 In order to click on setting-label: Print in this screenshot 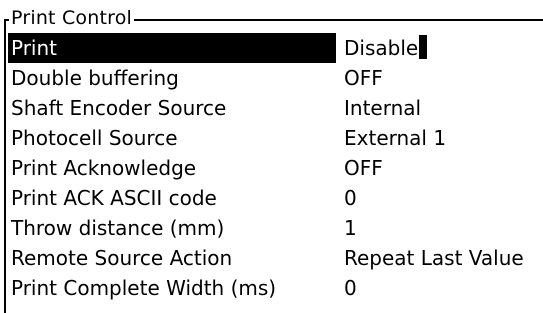, I will do `click(172, 48)`.